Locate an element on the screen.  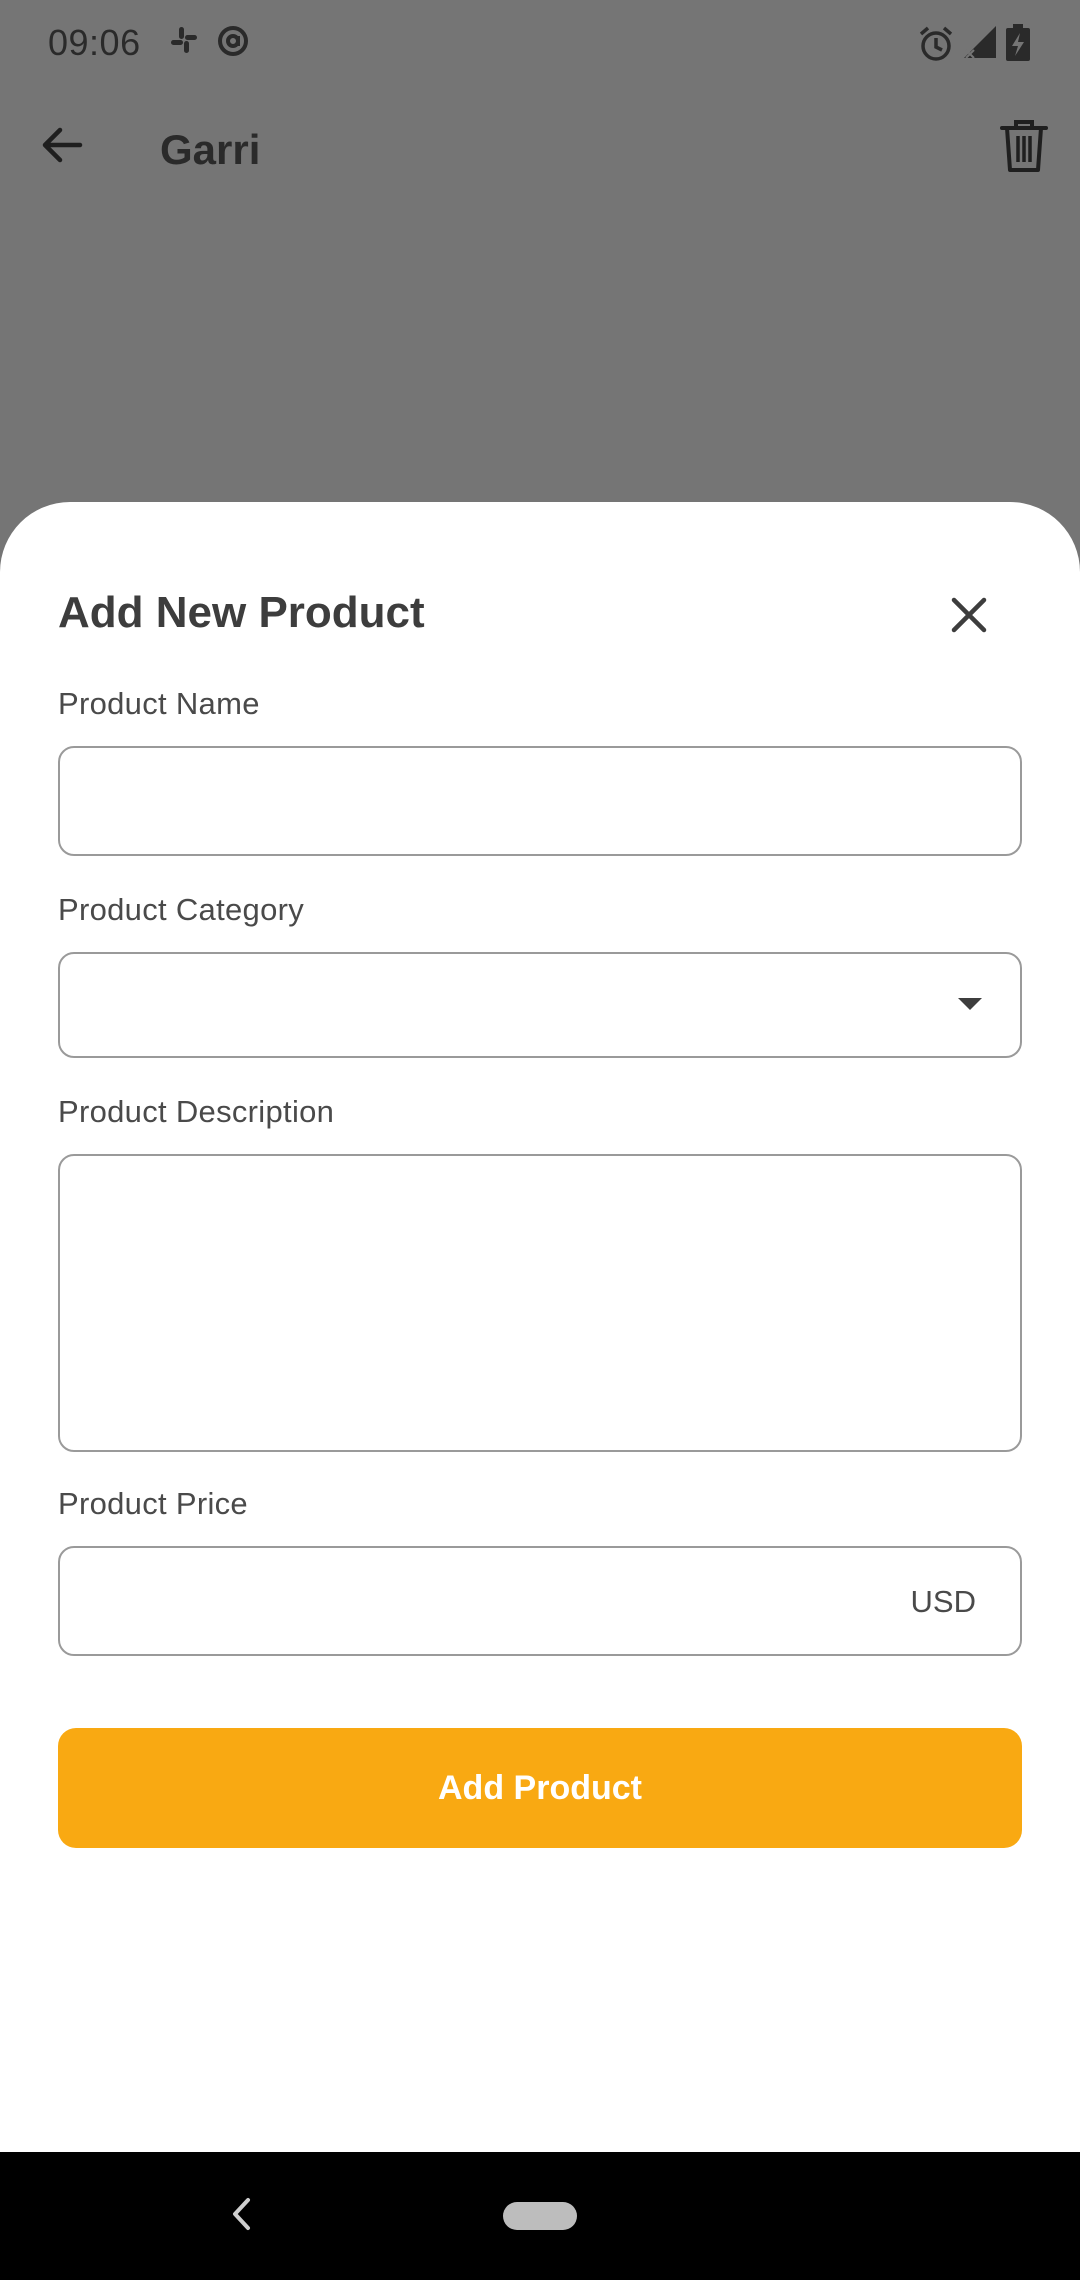
sheet-title: Add New Product is located at coordinates (241, 612).